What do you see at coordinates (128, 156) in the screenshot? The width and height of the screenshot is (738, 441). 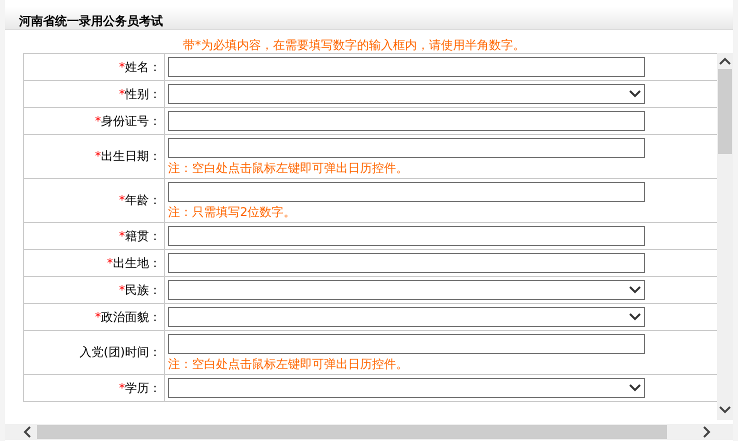 I see `field-label: *出生日期：` at bounding box center [128, 156].